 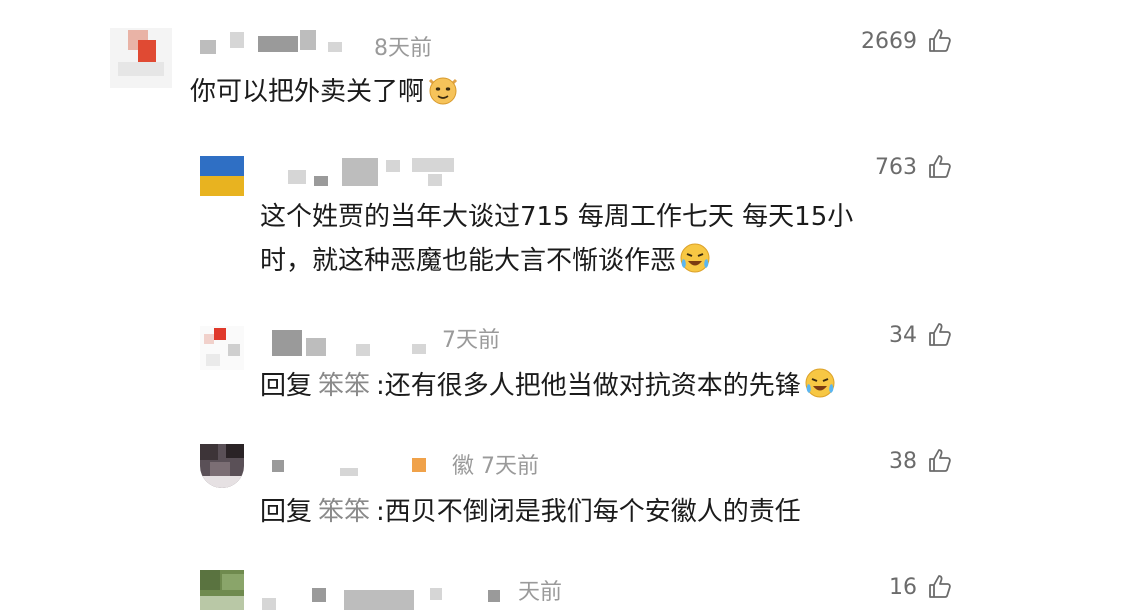 I want to click on like-count: 2669, so click(x=889, y=41).